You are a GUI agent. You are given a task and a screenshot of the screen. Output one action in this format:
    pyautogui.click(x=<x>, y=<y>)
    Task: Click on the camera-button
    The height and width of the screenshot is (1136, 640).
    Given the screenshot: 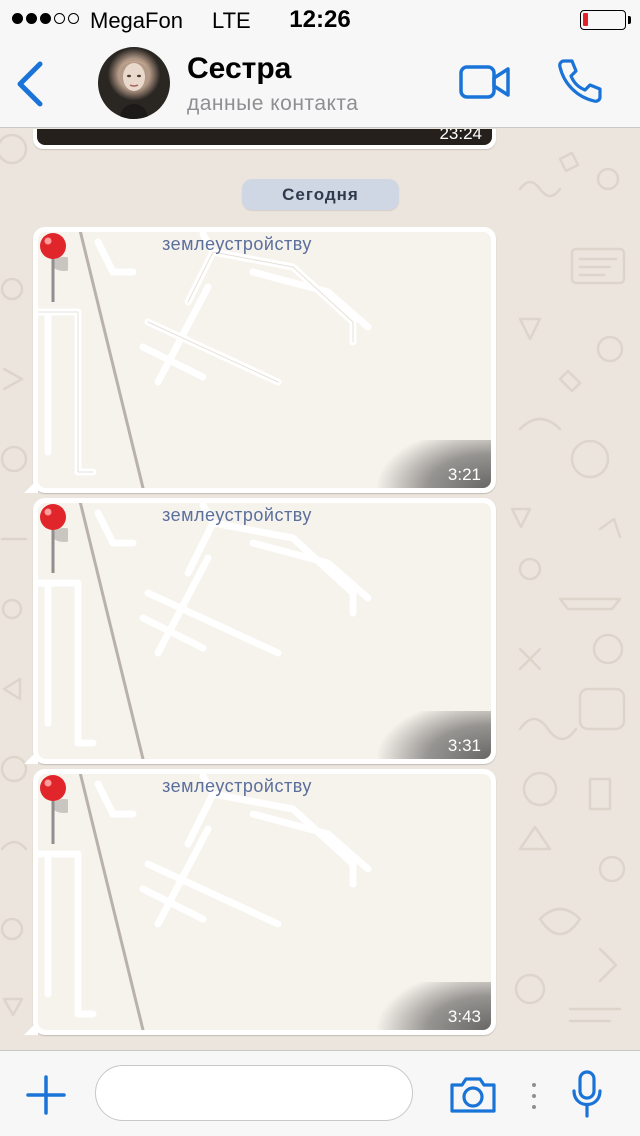 What is the action you would take?
    pyautogui.click(x=473, y=1095)
    